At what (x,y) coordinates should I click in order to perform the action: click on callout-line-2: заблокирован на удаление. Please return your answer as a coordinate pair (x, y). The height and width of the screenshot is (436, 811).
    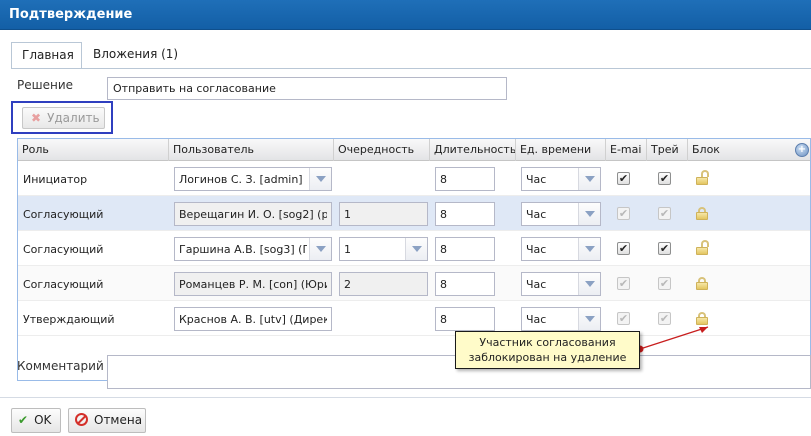
    Looking at the image, I should click on (547, 357).